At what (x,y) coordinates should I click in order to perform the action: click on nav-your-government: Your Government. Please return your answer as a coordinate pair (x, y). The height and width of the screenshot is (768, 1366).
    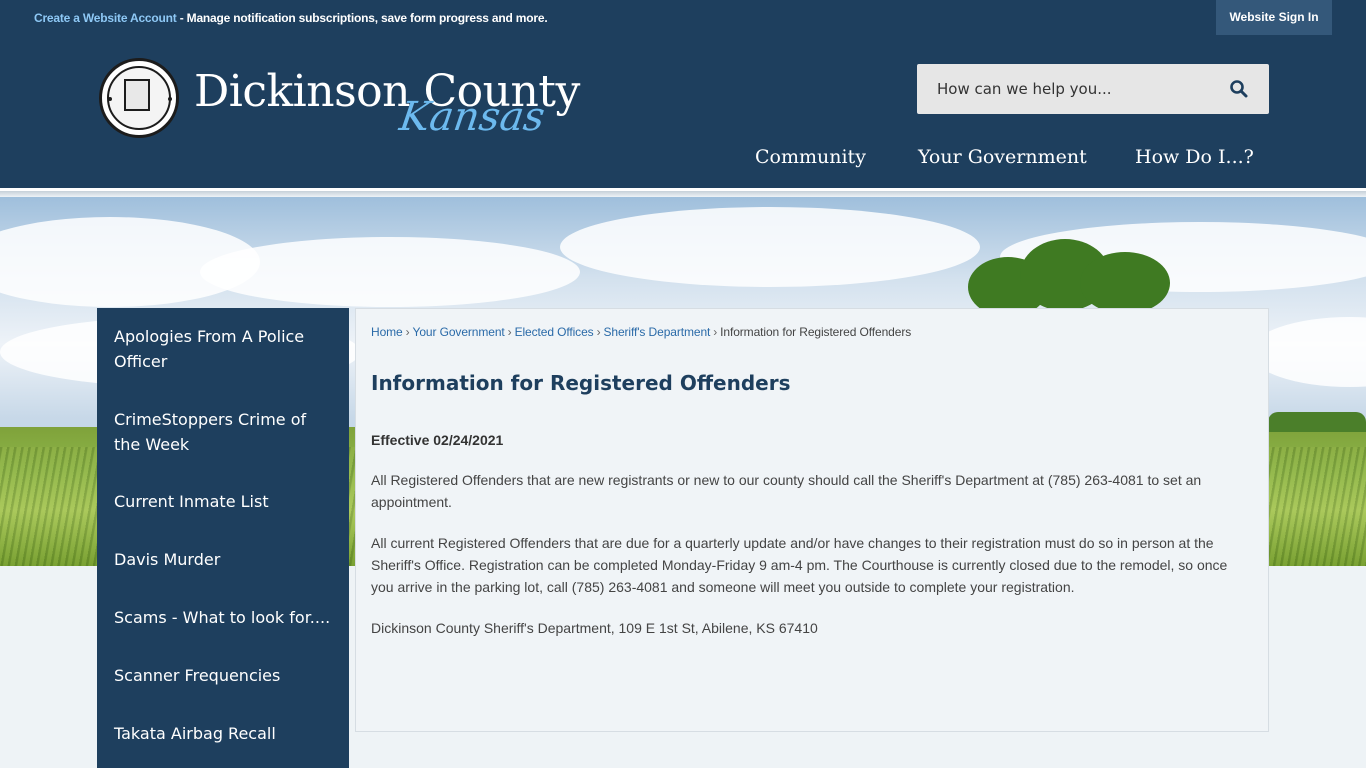
    Looking at the image, I should click on (1002, 157).